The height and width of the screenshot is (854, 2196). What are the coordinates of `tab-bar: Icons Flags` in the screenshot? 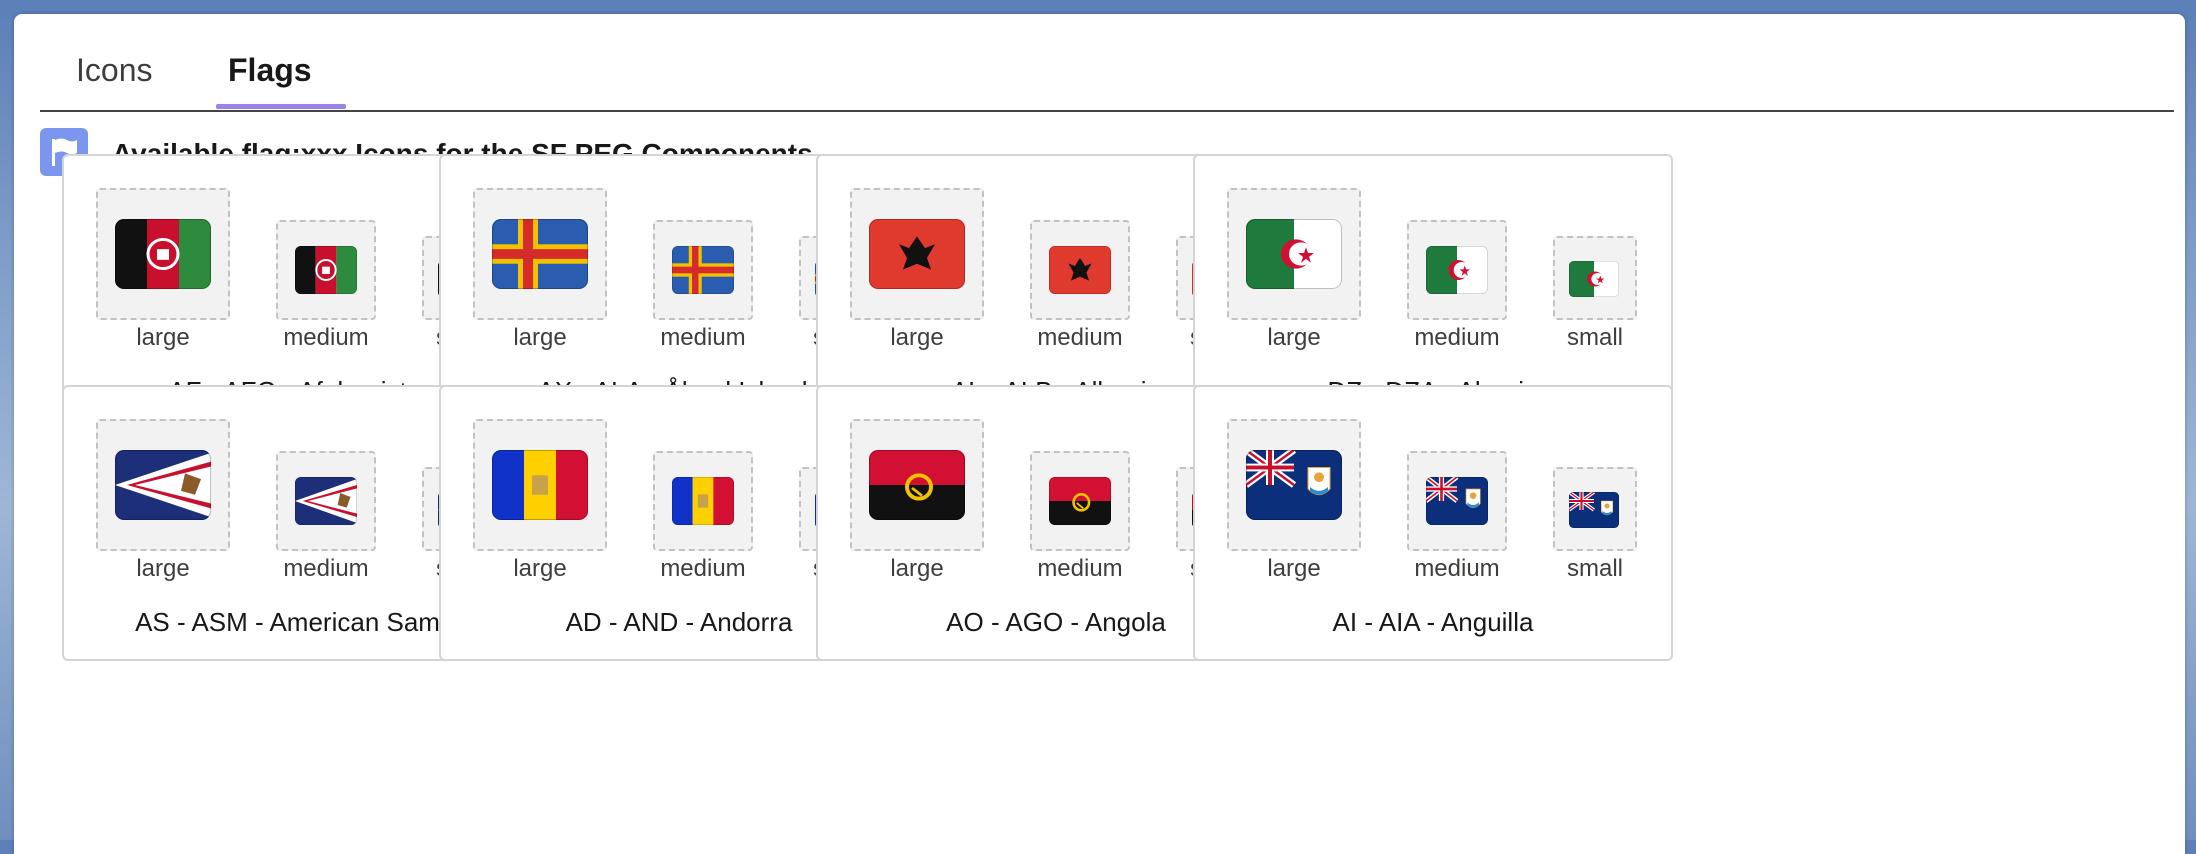 It's located at (1107, 63).